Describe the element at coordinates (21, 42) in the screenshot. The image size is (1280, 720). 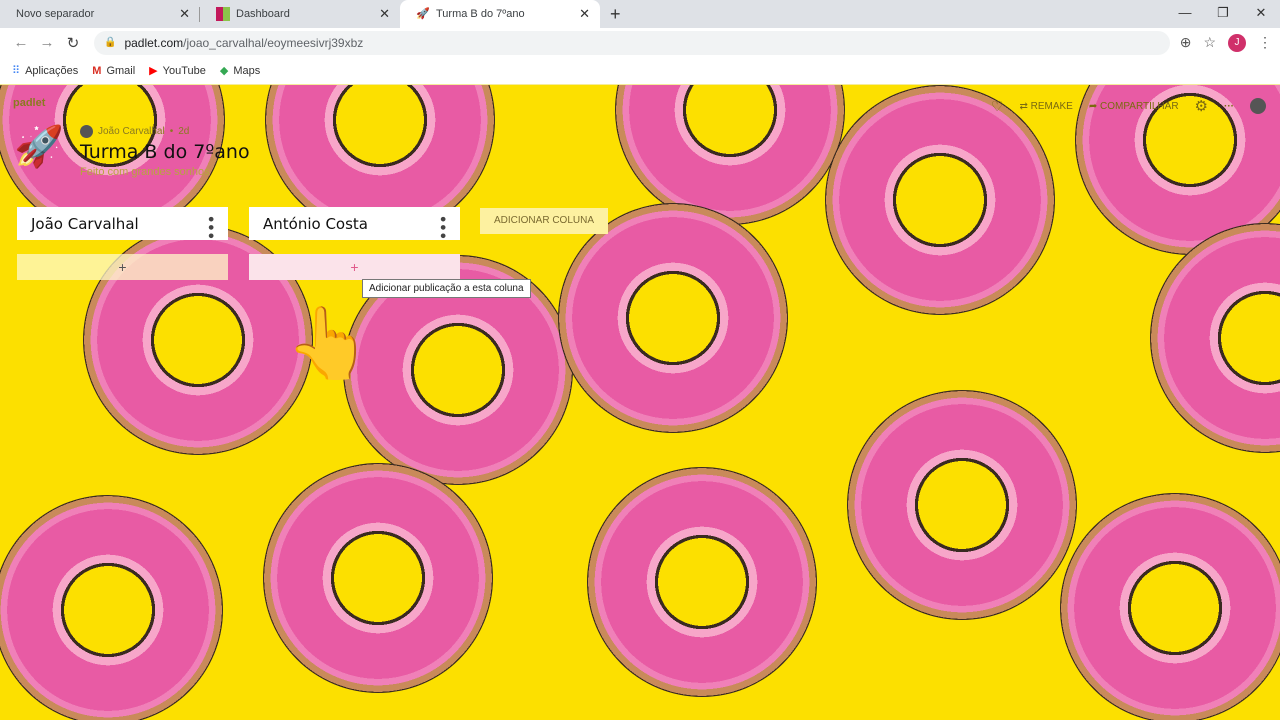
I see `back-icon: ←` at that location.